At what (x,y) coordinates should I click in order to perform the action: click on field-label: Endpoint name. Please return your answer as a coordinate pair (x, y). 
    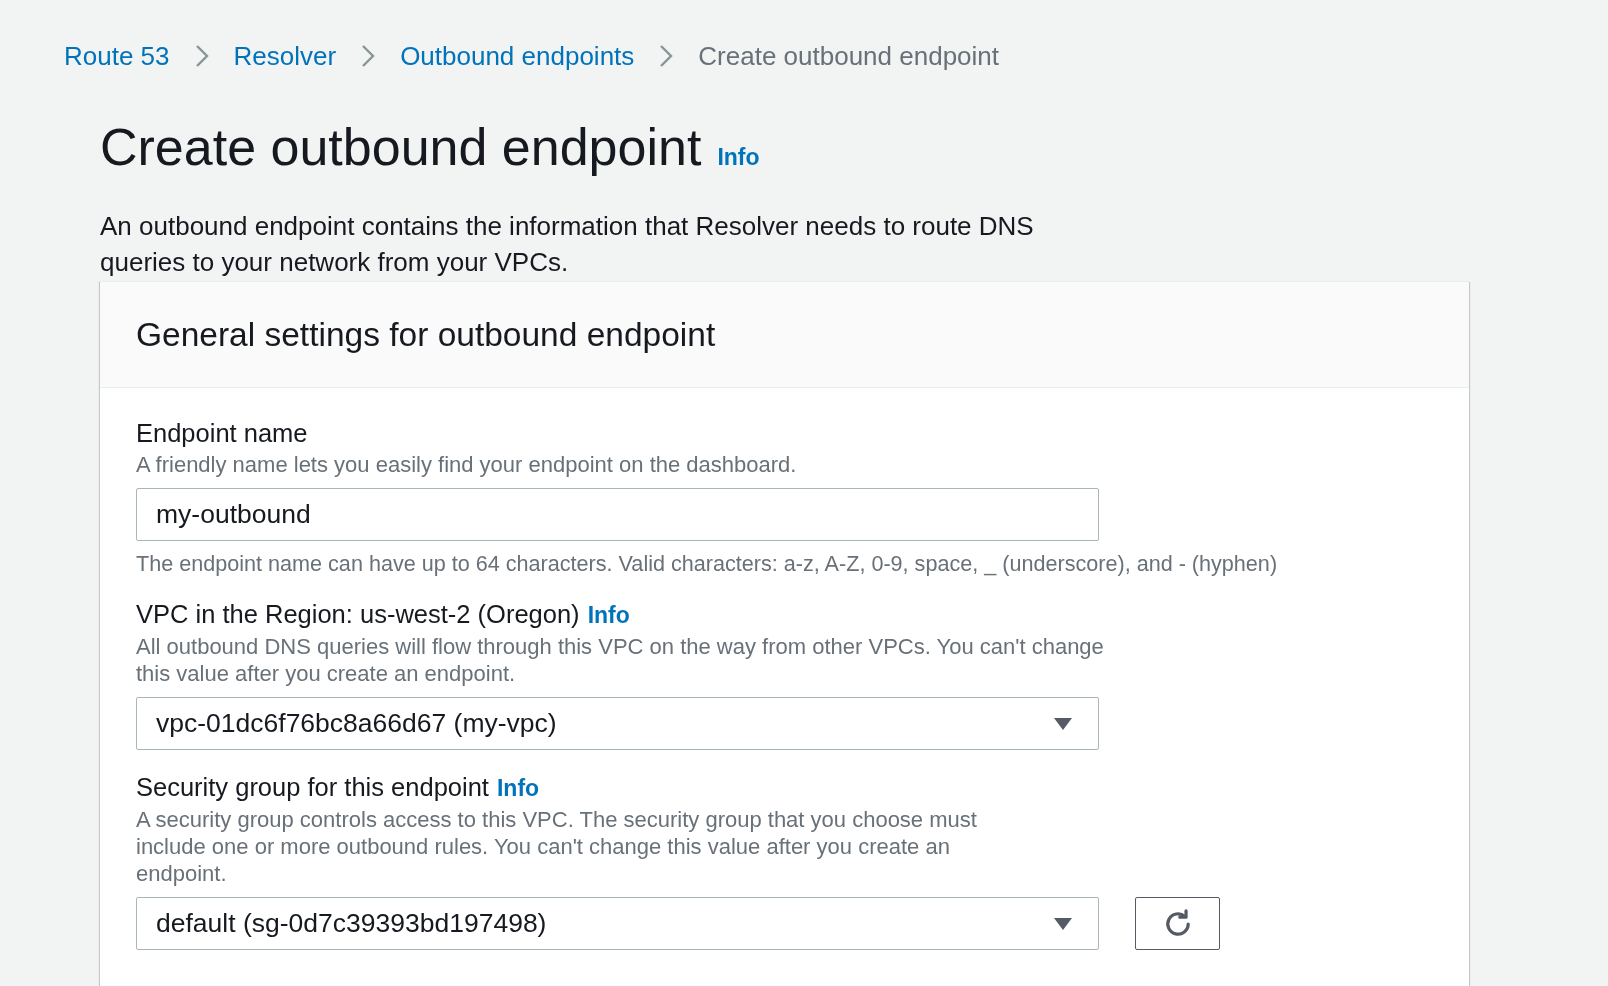
    Looking at the image, I should click on (222, 433).